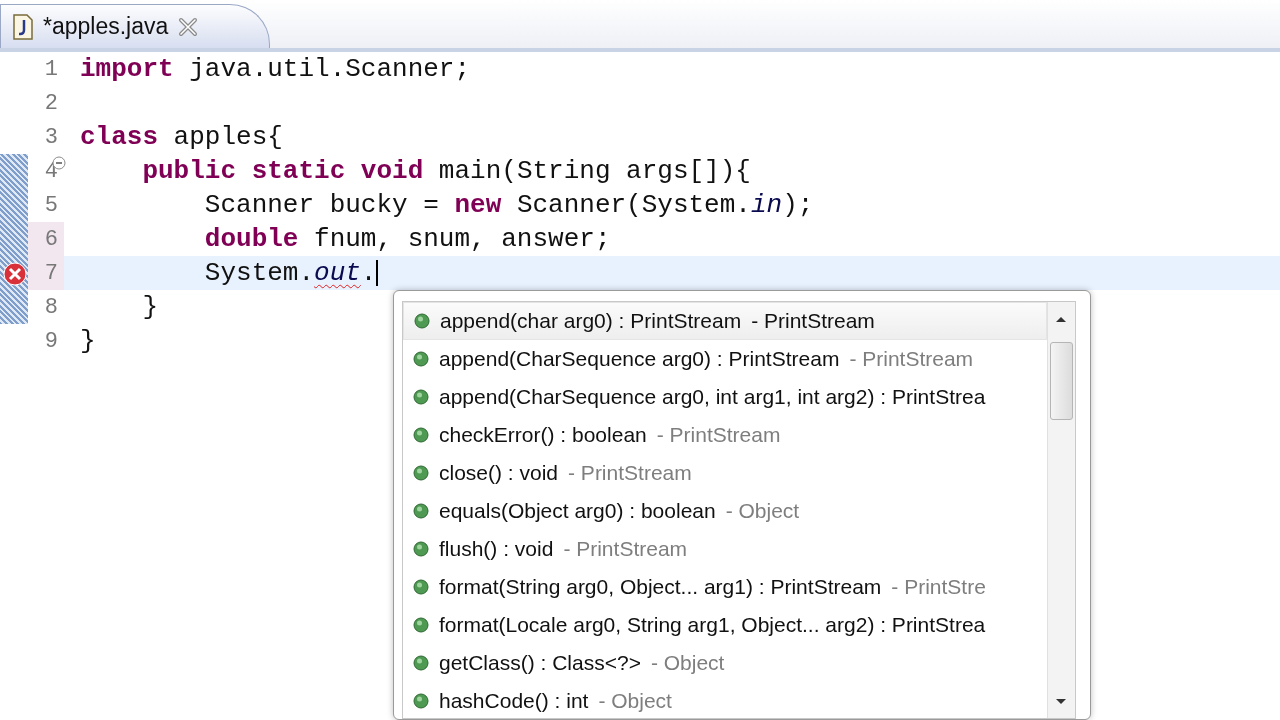 This screenshot has height=720, width=1280. I want to click on close-icon, so click(188, 26).